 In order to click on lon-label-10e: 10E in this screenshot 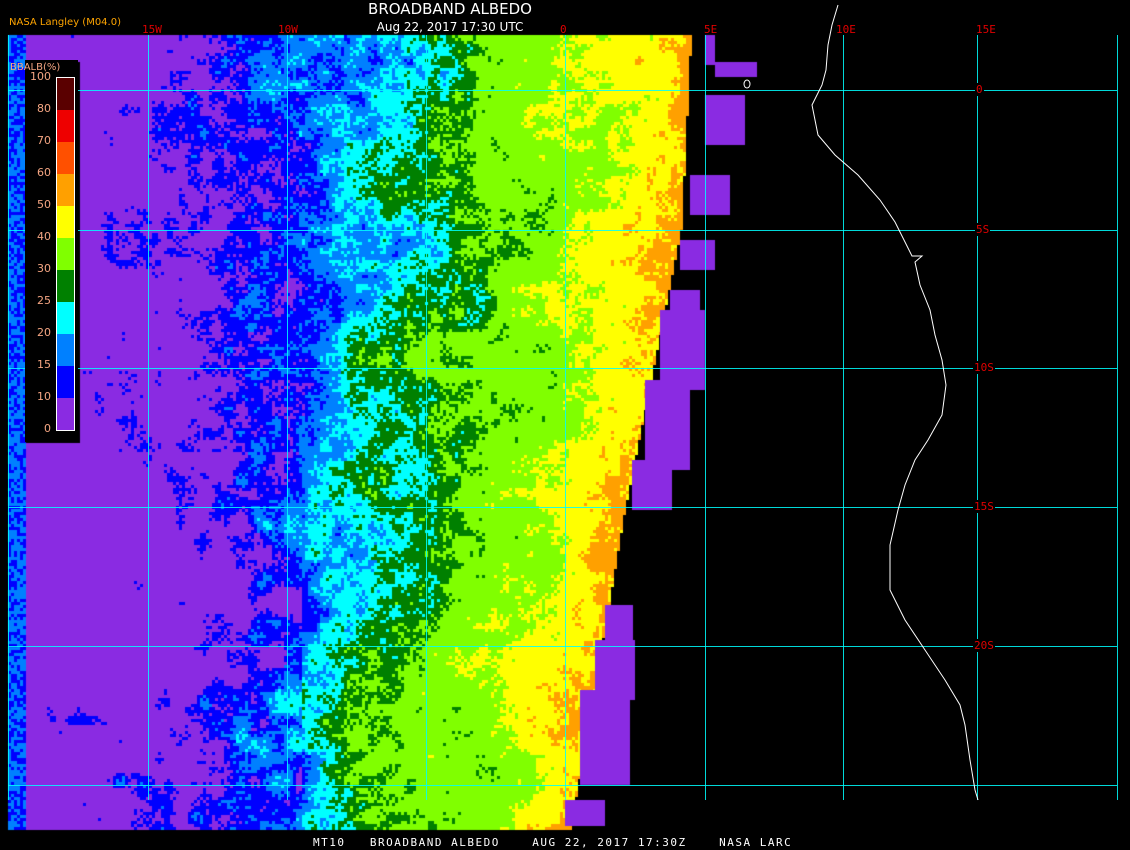, I will do `click(846, 29)`.